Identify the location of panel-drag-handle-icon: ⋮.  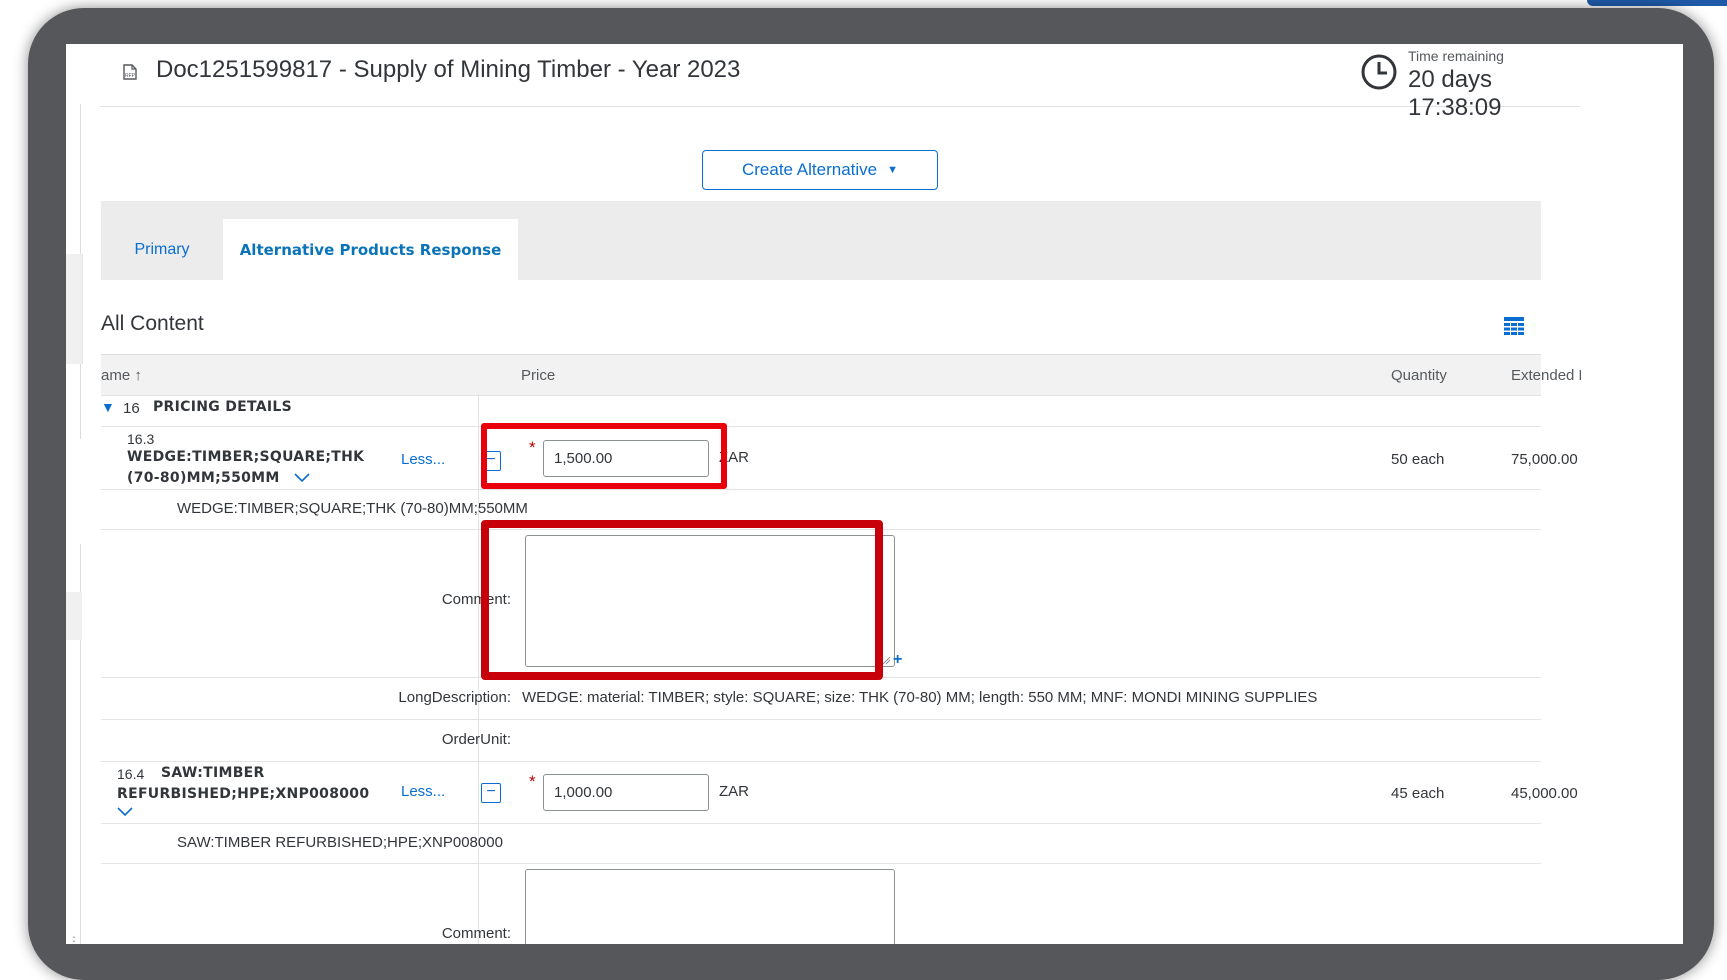
(74, 939).